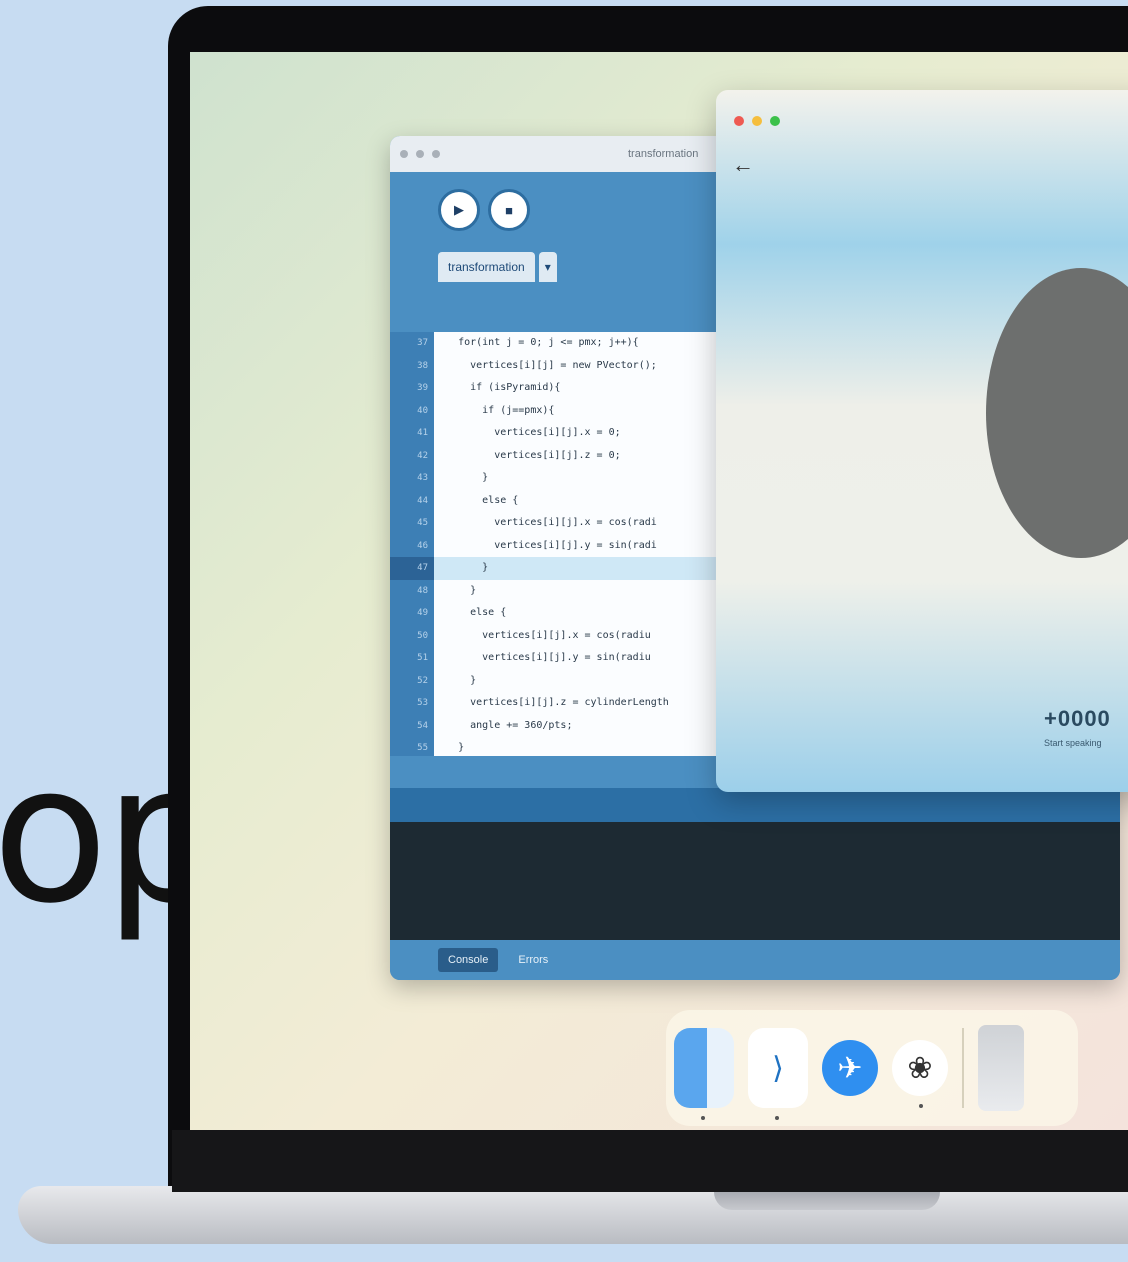 Image resolution: width=1128 pixels, height=1262 pixels. I want to click on line-number: 44, so click(422, 500).